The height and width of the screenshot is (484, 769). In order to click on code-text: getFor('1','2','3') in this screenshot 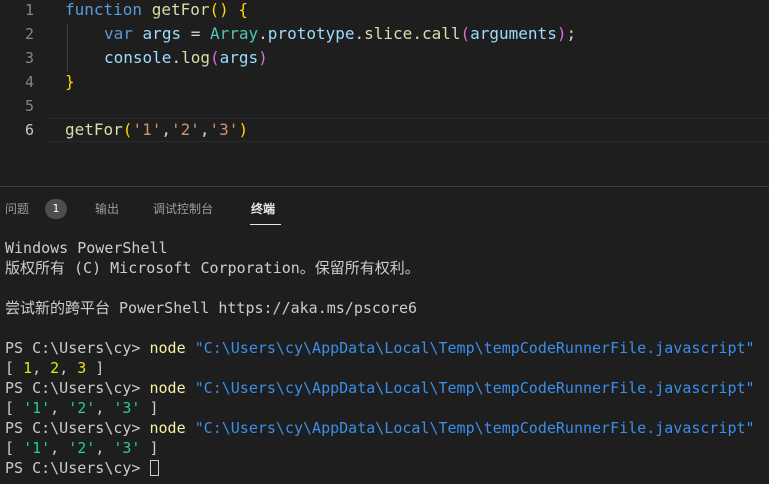, I will do `click(156, 130)`.